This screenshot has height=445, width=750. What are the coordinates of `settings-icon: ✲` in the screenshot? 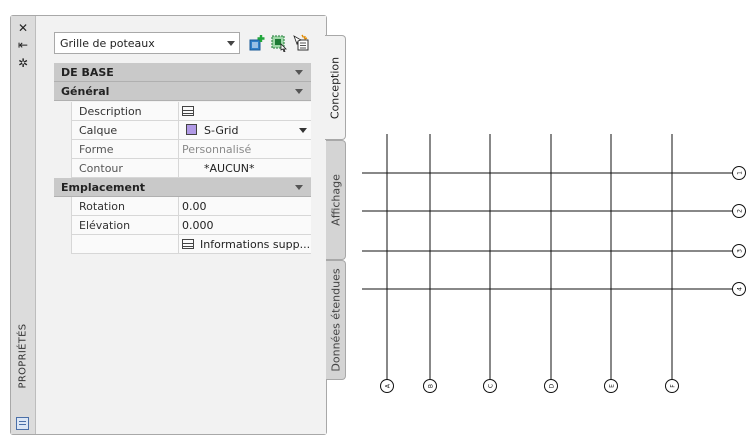 It's located at (23, 63).